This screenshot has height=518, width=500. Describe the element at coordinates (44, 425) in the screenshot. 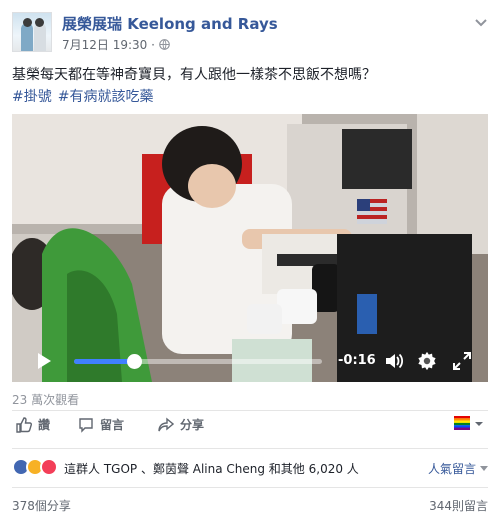

I see `like-label: 讚` at that location.